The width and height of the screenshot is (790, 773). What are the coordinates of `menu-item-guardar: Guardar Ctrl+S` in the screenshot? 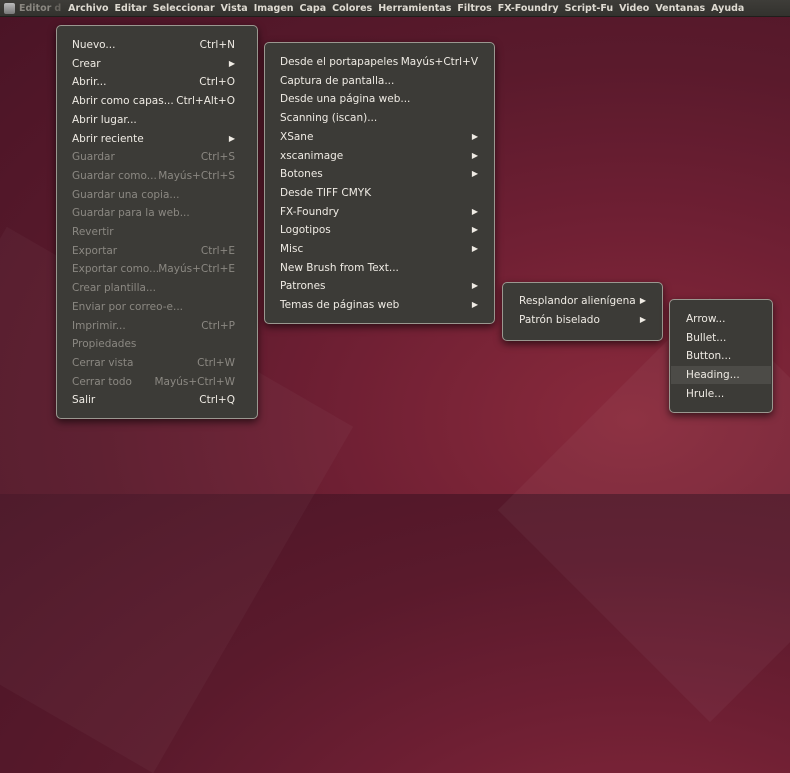 It's located at (153, 157).